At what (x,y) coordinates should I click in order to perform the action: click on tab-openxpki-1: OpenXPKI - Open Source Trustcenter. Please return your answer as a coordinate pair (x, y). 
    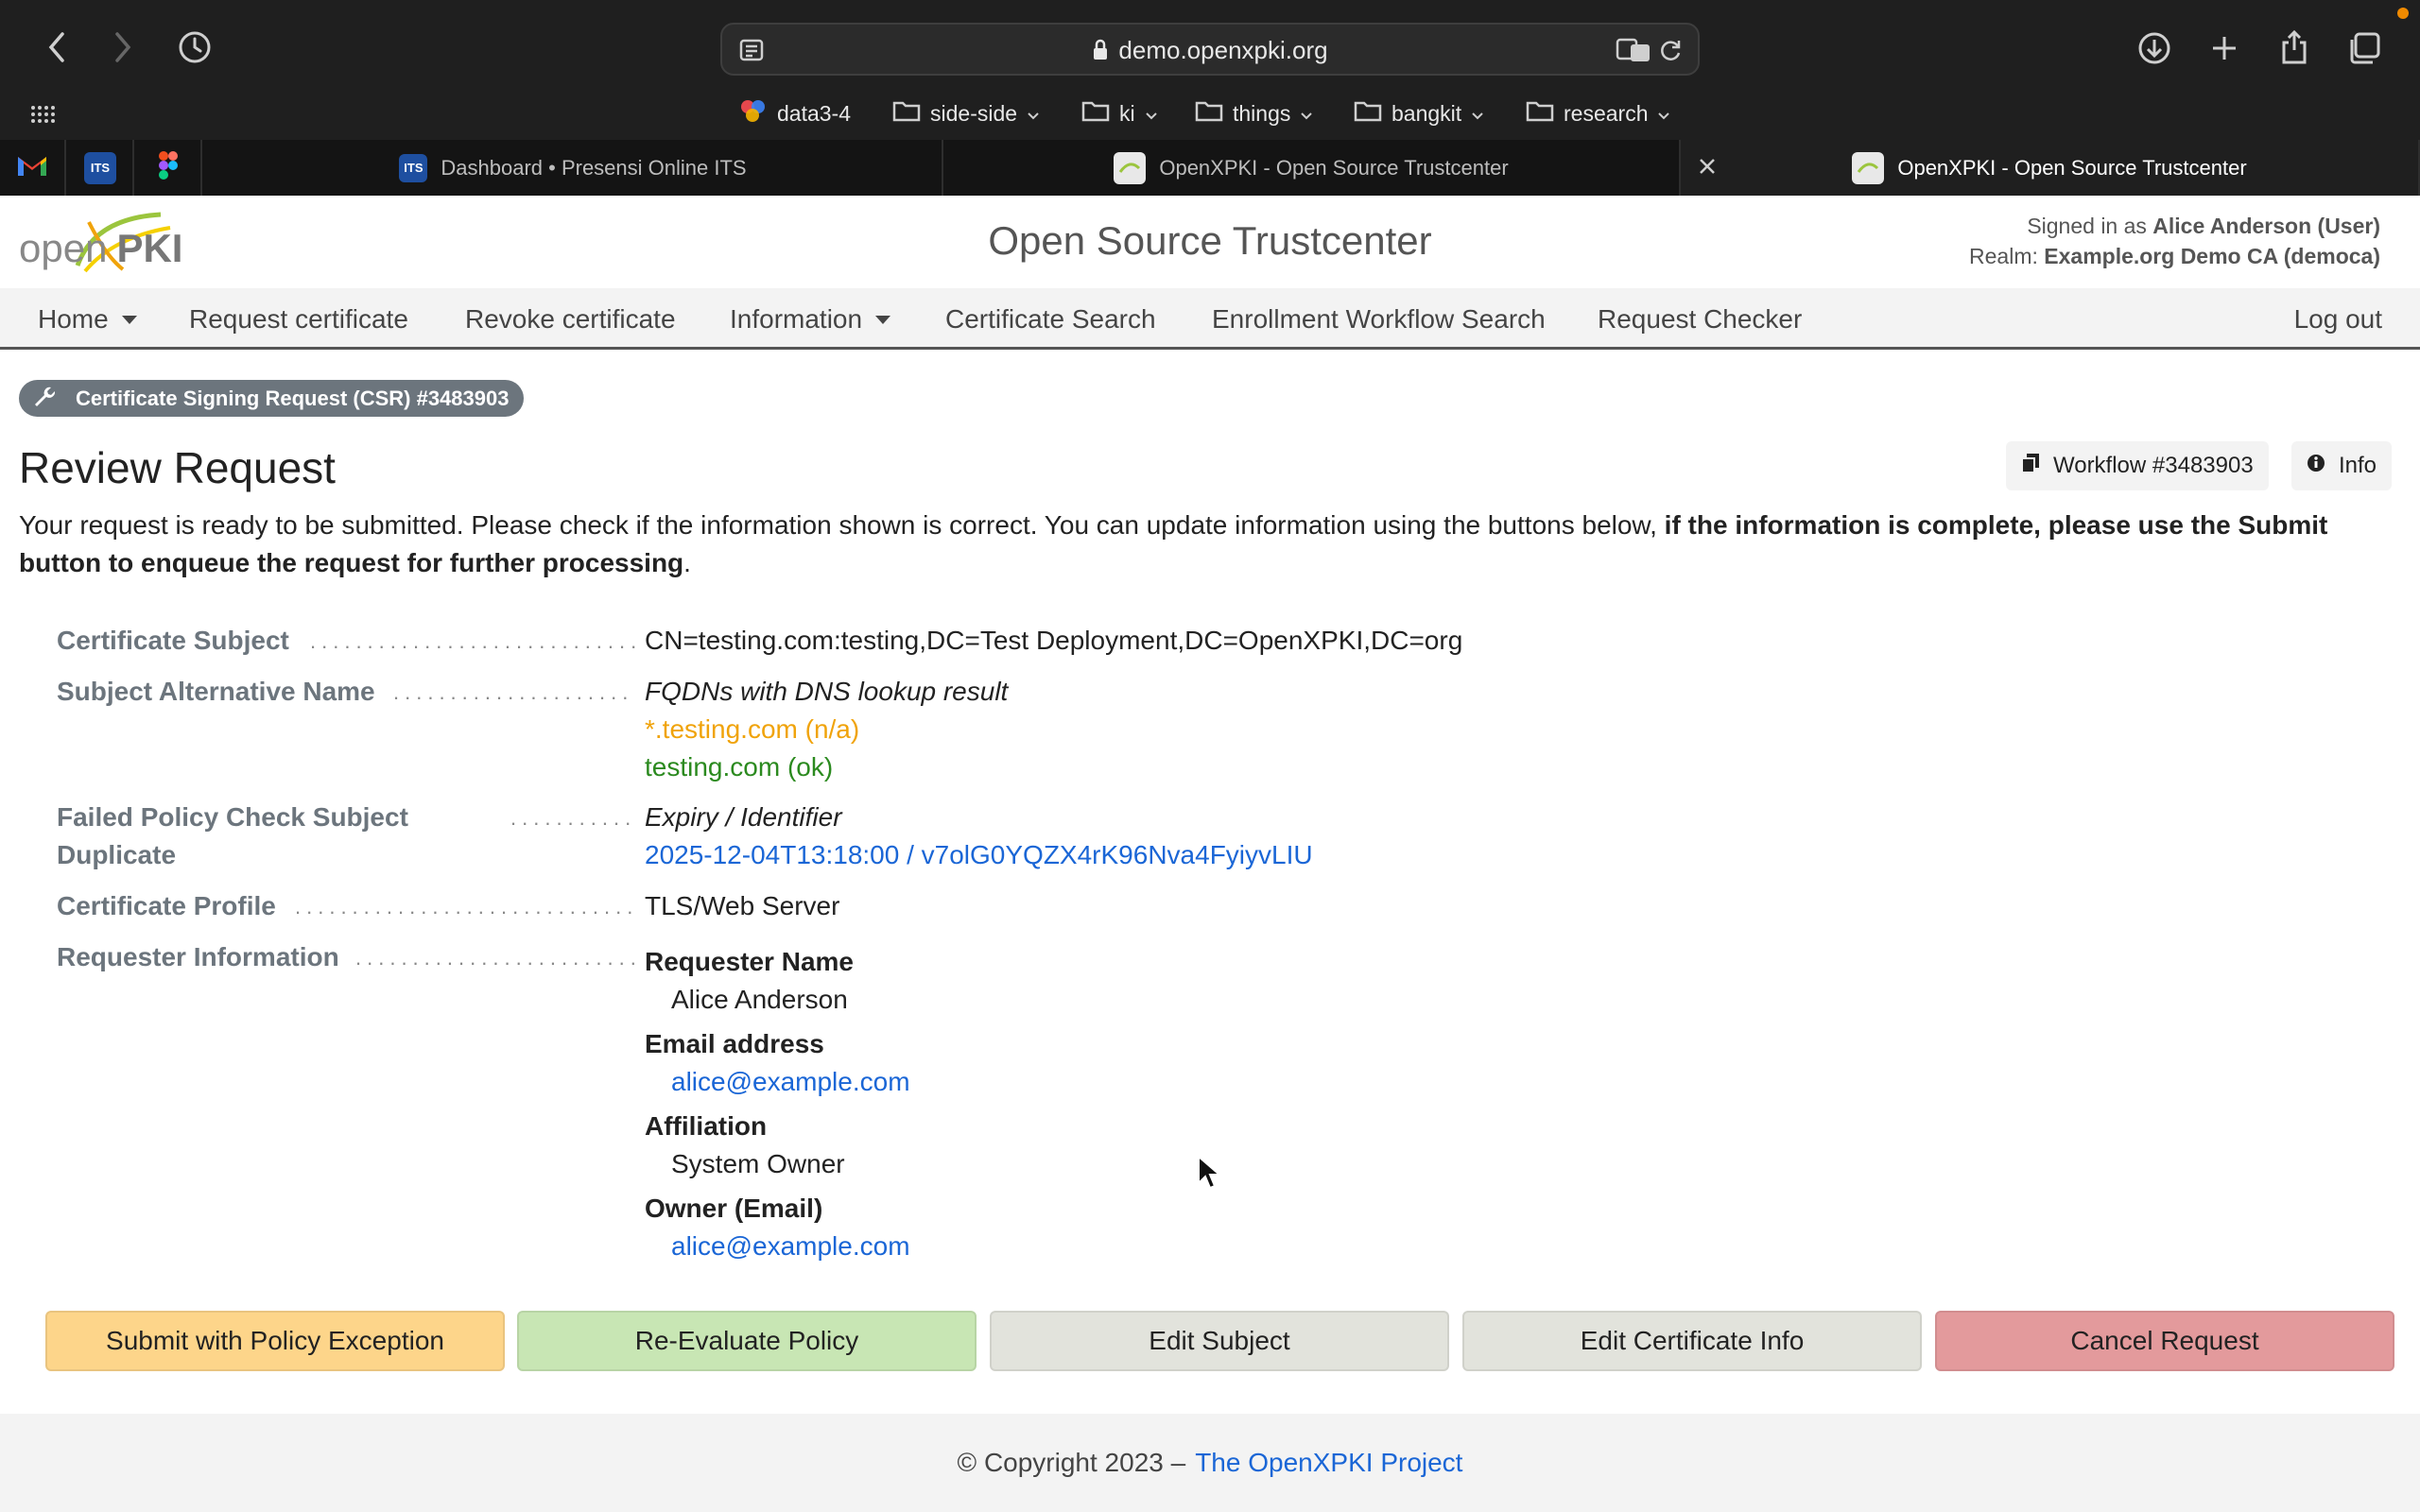
    Looking at the image, I should click on (1312, 168).